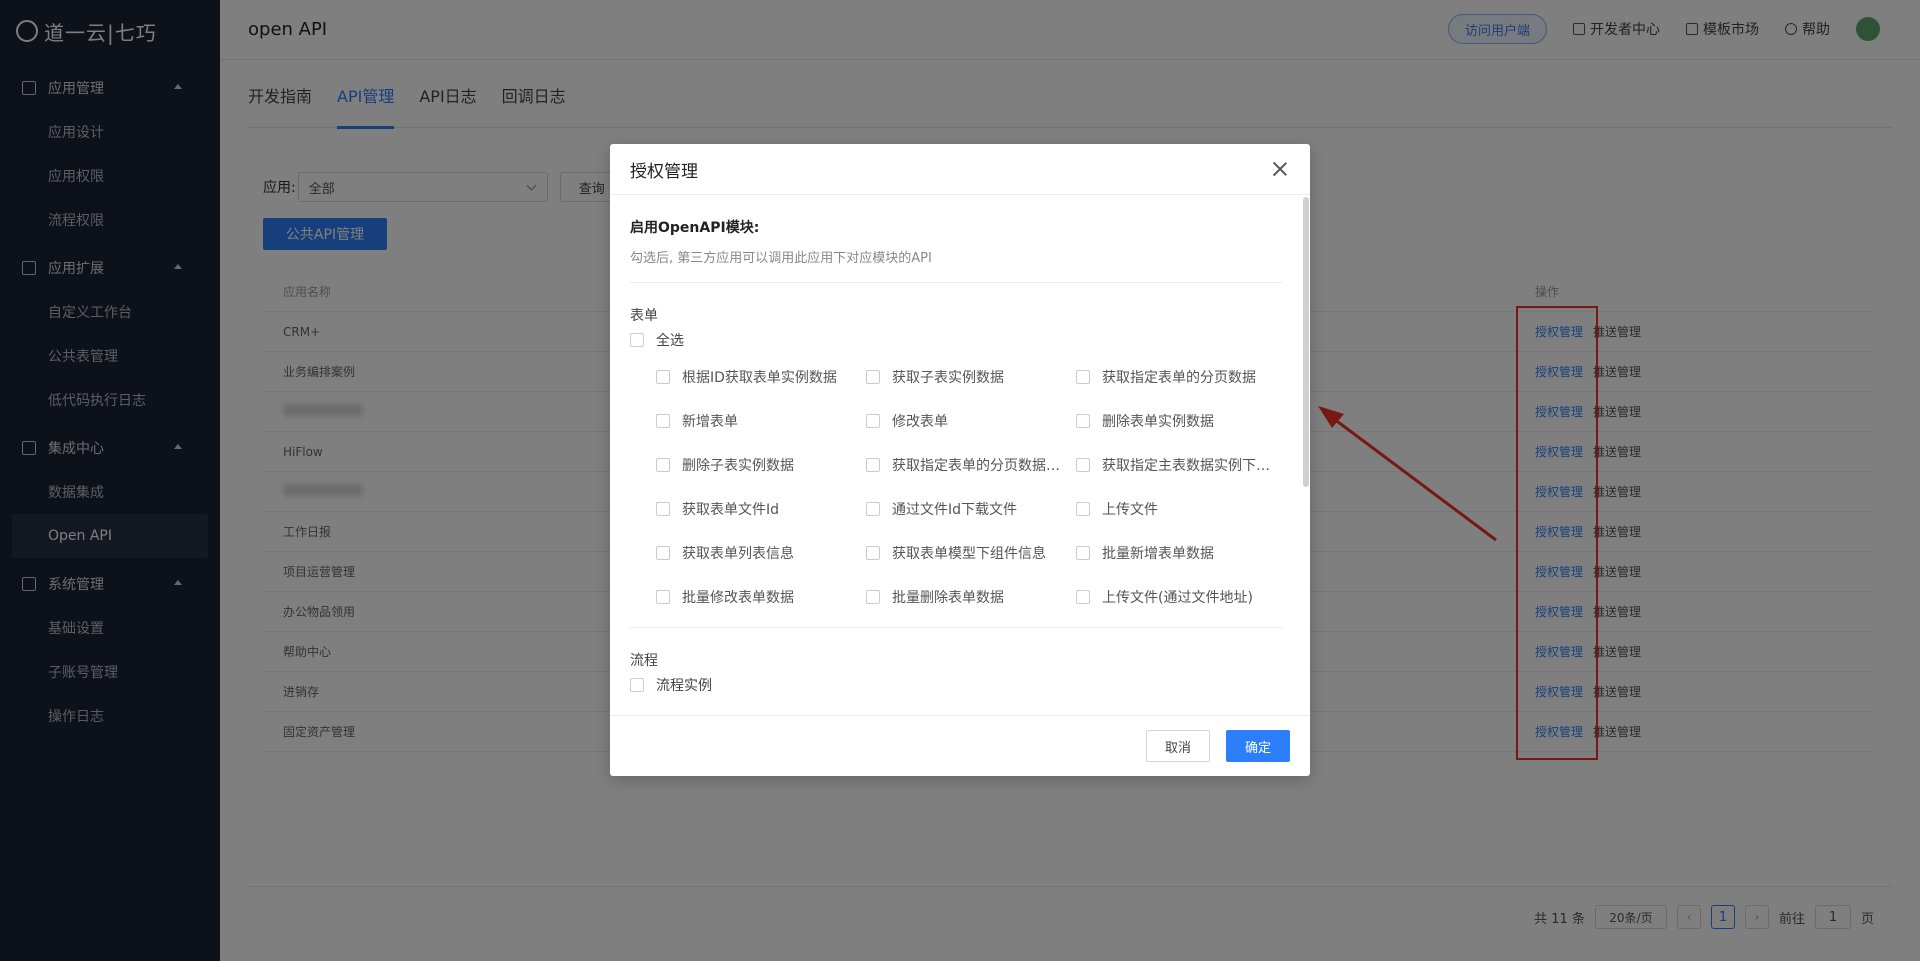 This screenshot has height=961, width=1920. I want to click on scroll-thumb, so click(1306, 342).